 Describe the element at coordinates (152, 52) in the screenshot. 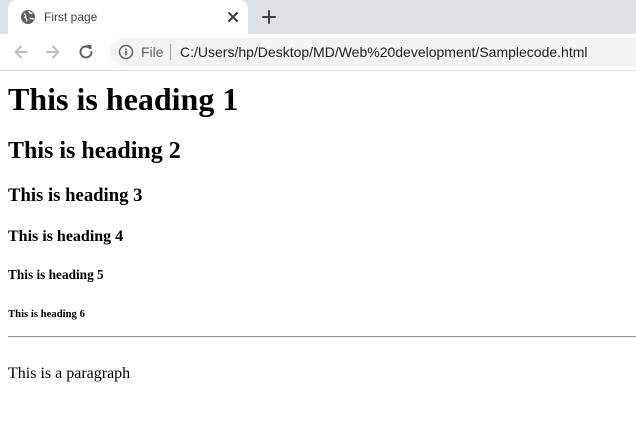

I see `scheme-label: File` at that location.